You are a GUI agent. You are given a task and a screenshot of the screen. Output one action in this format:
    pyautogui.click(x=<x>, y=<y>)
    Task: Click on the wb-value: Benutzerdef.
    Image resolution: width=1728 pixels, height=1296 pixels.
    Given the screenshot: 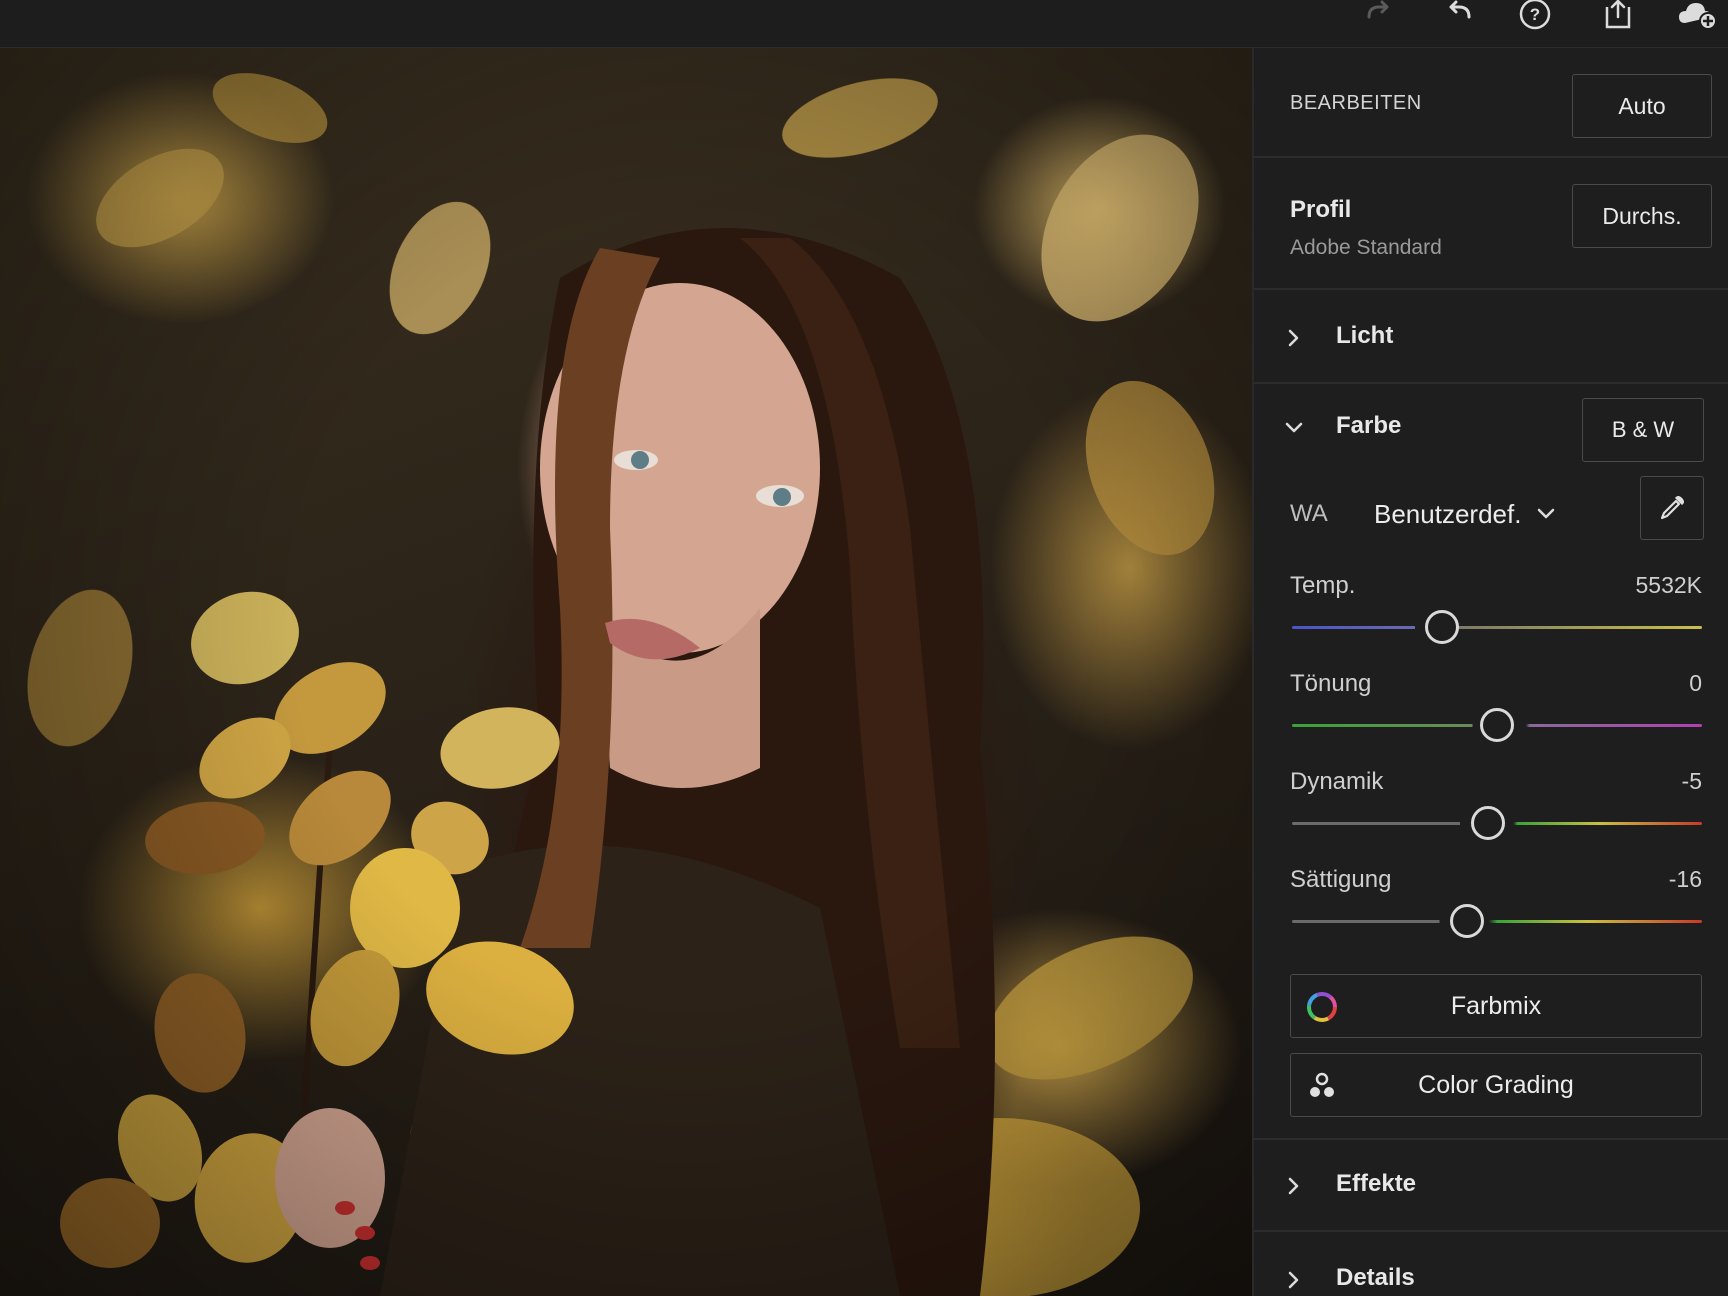 What is the action you would take?
    pyautogui.click(x=1448, y=513)
    